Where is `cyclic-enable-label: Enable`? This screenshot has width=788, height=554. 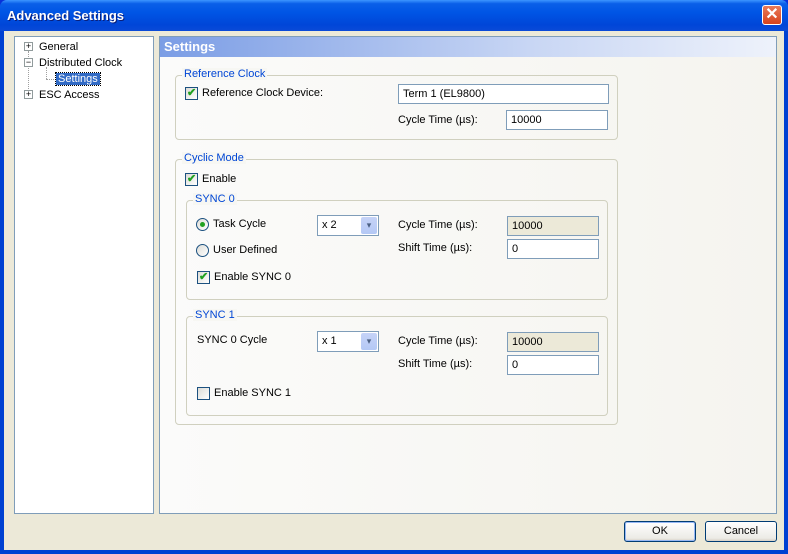
cyclic-enable-label: Enable is located at coordinates (219, 179).